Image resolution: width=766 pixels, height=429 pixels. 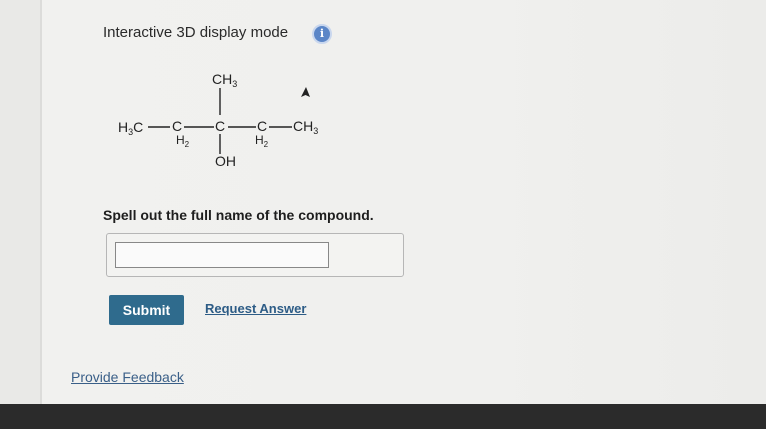 I want to click on hydroxyl-group: OH, so click(x=225, y=161).